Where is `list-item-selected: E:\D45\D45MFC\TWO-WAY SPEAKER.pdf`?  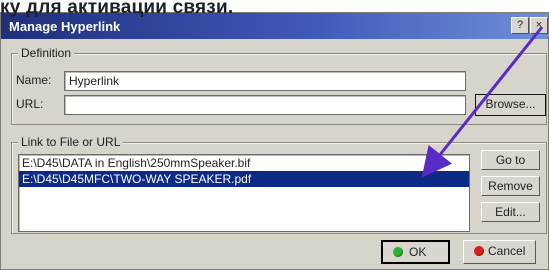 list-item-selected: E:\D45\D45MFC\TWO-WAY SPEAKER.pdf is located at coordinates (244, 179).